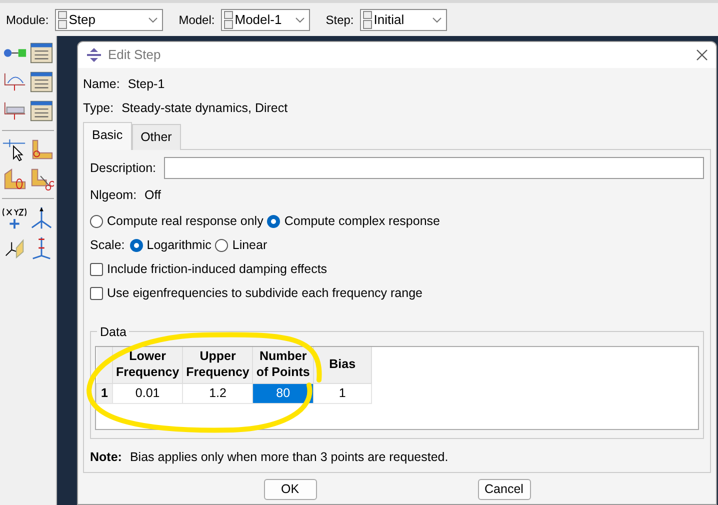 The width and height of the screenshot is (718, 505). What do you see at coordinates (147, 393) in the screenshot?
I see `table-cell: 0.01` at bounding box center [147, 393].